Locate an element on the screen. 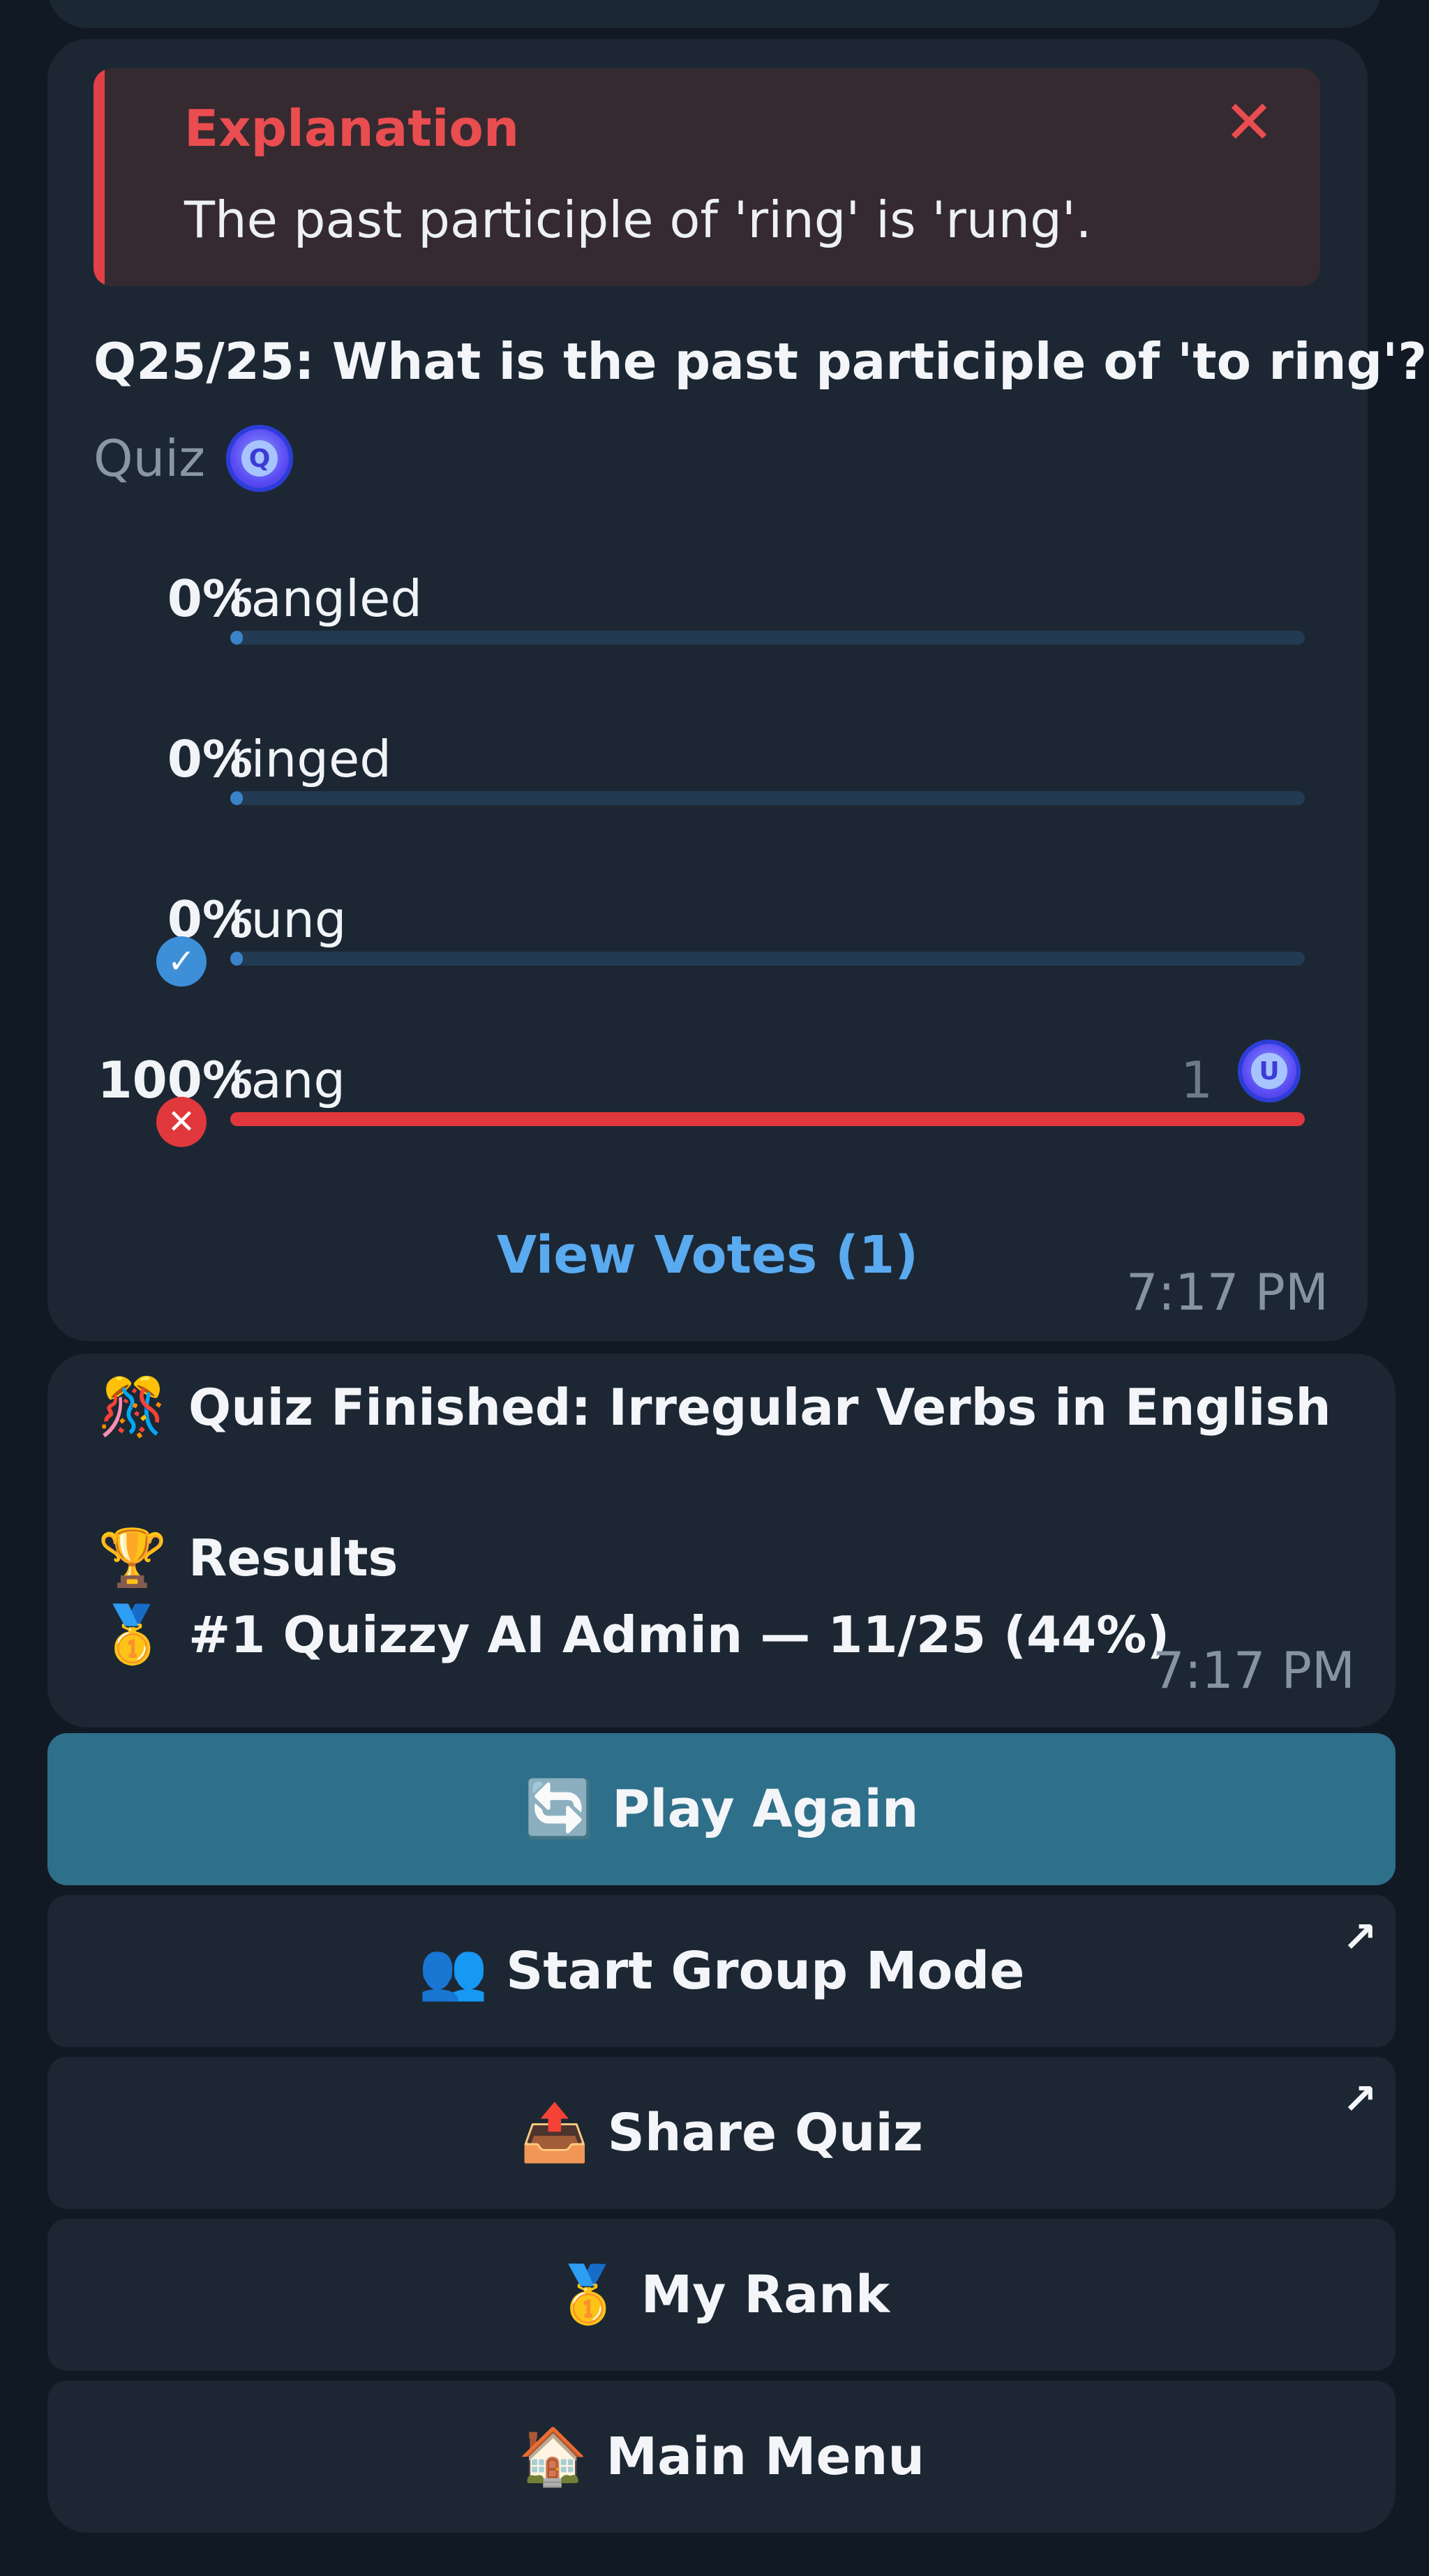  poll-option: 0% rung ✓ is located at coordinates (707, 932).